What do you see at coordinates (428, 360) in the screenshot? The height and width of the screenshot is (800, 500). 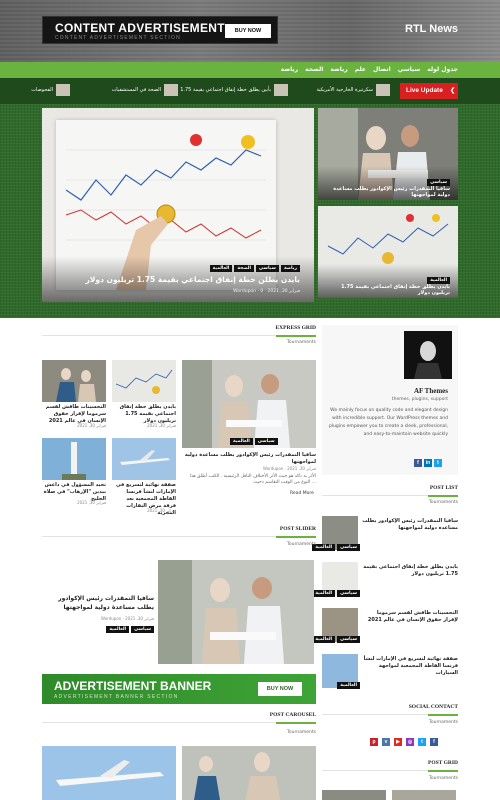 I see `portrait-image` at bounding box center [428, 360].